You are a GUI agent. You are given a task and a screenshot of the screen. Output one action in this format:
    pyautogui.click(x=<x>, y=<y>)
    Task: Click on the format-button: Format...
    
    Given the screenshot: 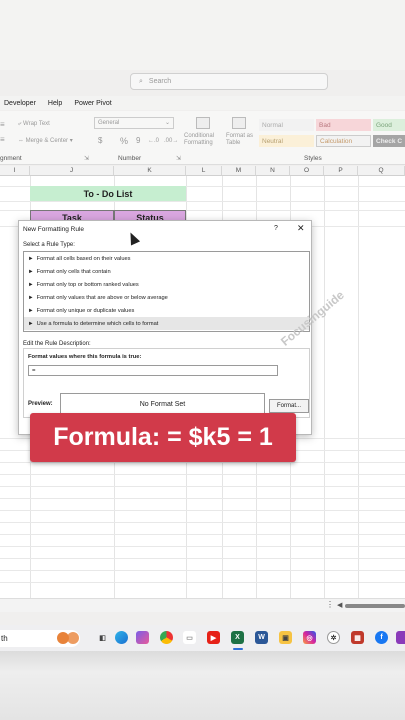 What is the action you would take?
    pyautogui.click(x=289, y=406)
    